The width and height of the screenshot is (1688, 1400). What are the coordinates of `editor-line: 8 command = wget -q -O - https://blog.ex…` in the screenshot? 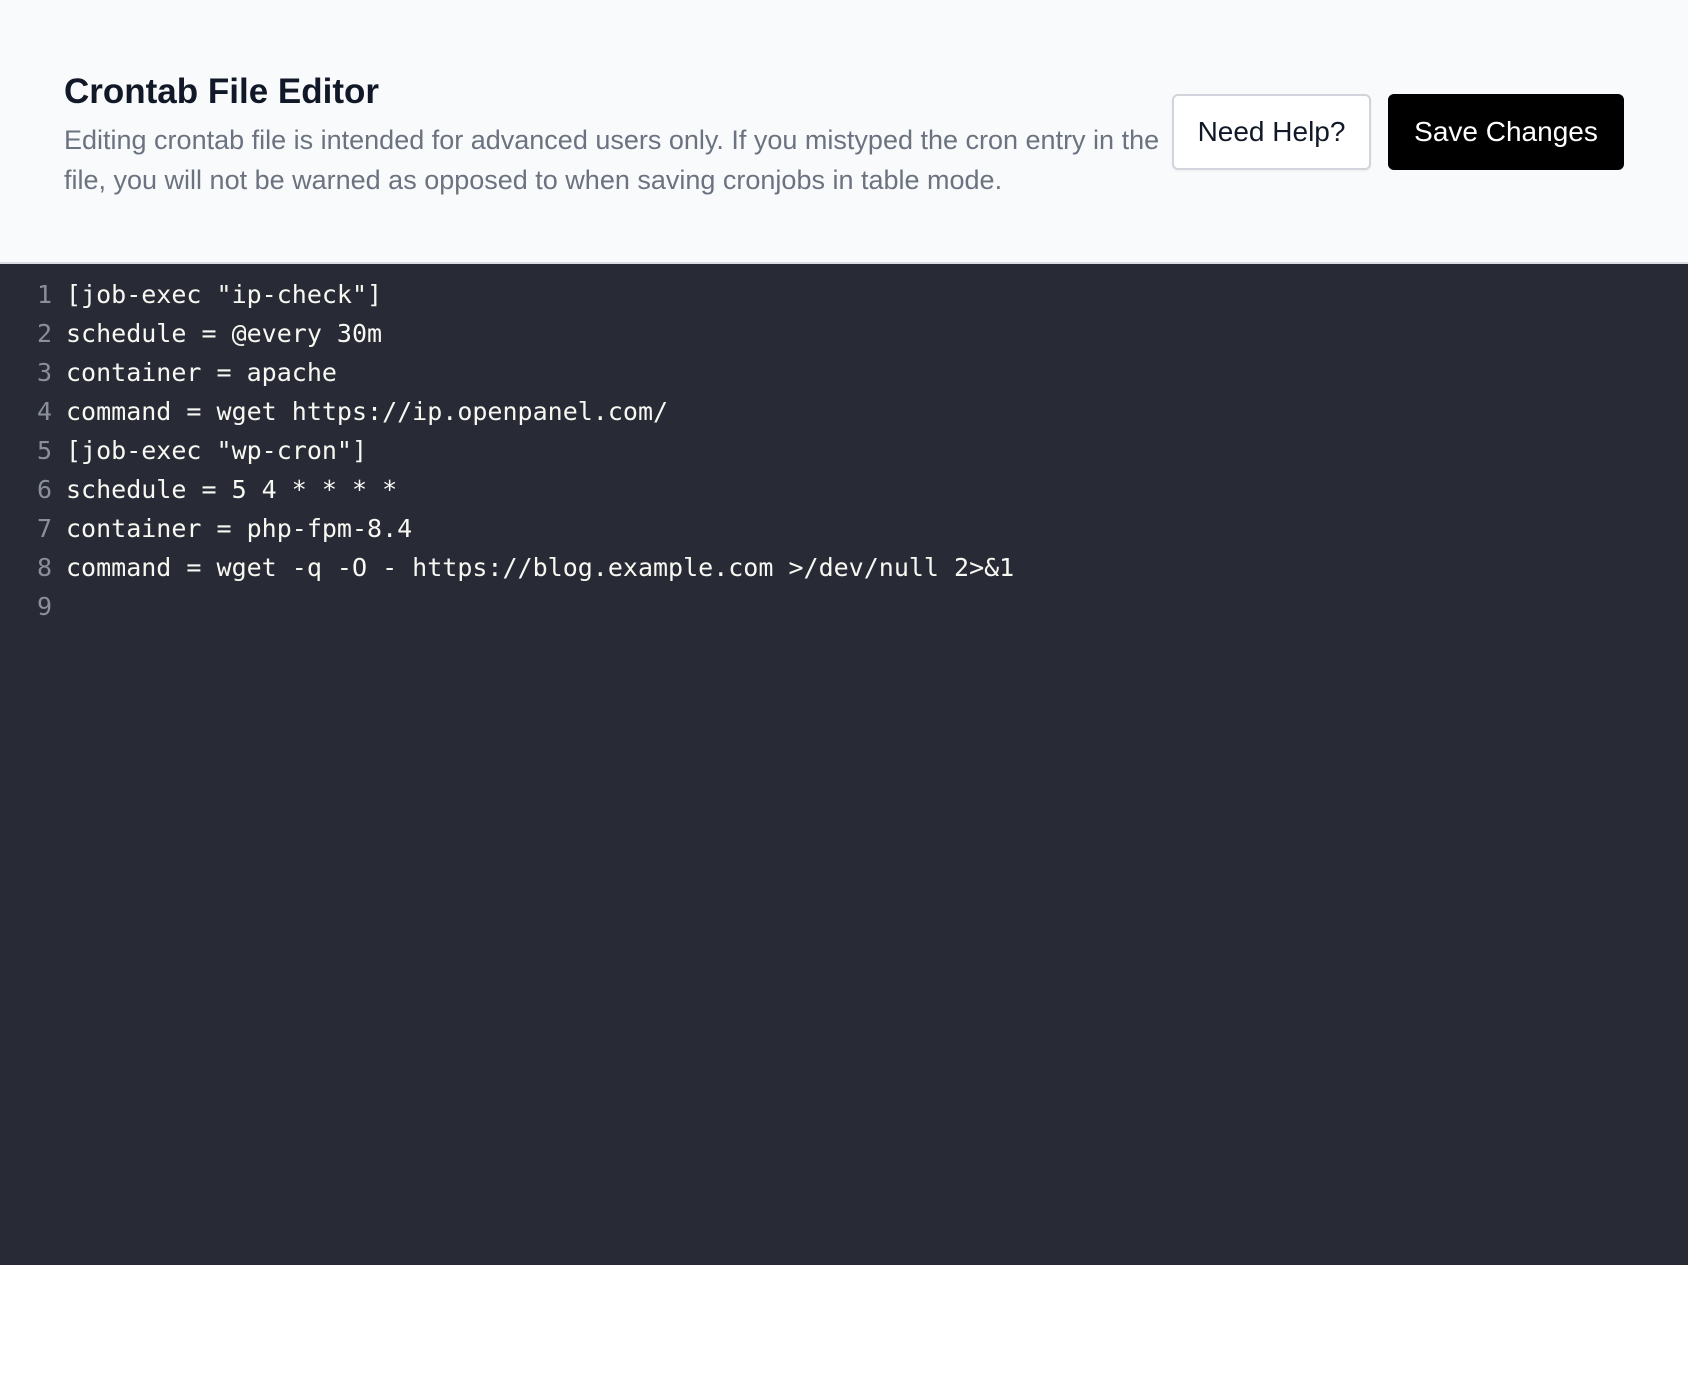 It's located at (844, 567).